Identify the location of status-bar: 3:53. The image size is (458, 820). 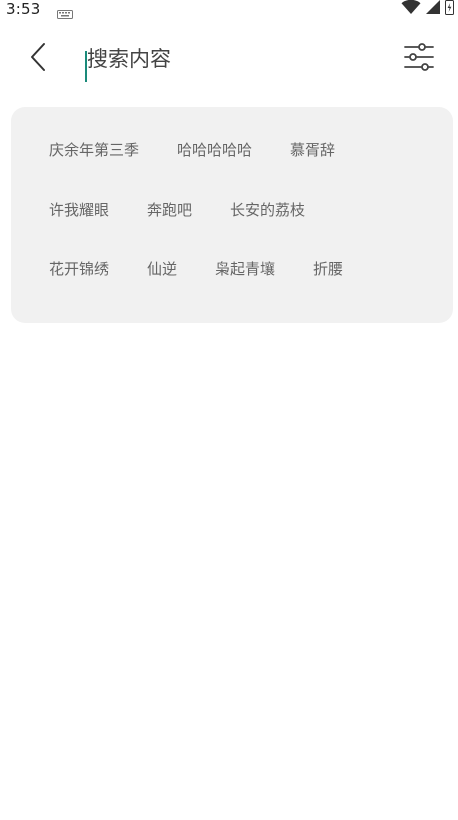
(229, 11).